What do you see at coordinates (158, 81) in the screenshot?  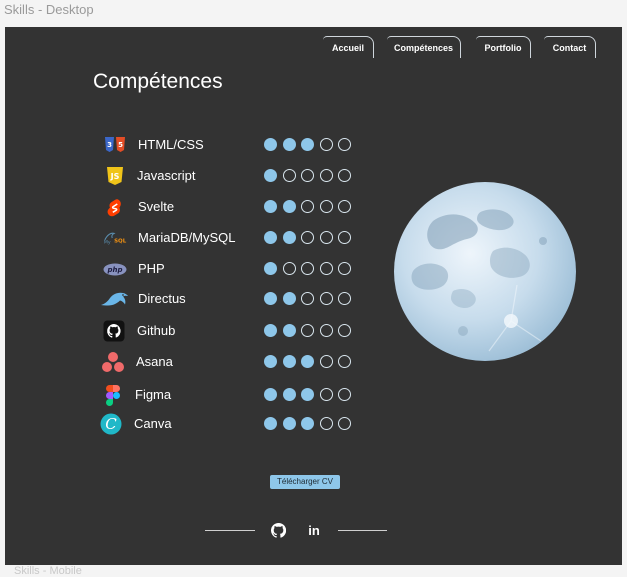 I see `page-title: Compétences` at bounding box center [158, 81].